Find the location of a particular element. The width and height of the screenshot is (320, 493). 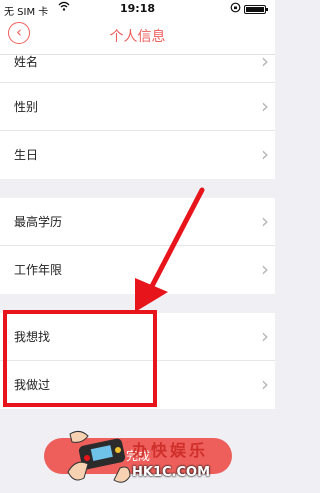

watermark-brand: 办快娱乐 is located at coordinates (170, 450).